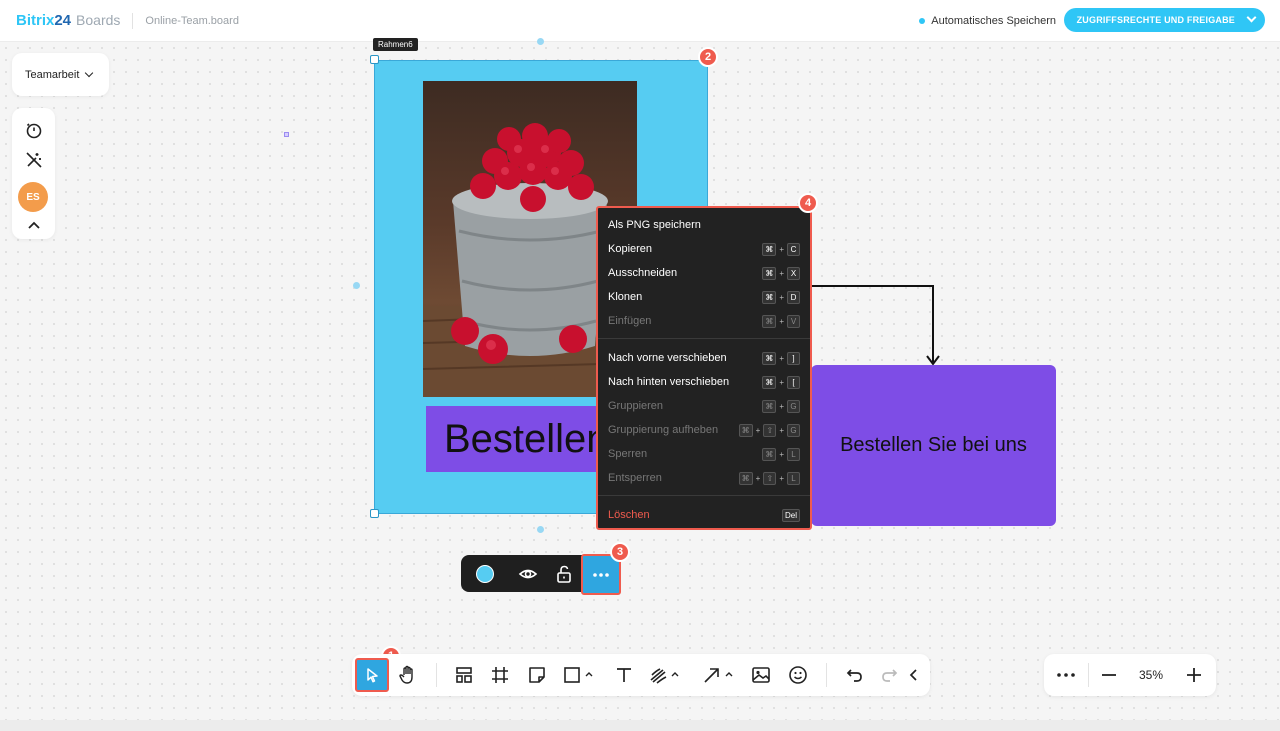  I want to click on sticky-note-text: Bestellen Sie bei uns, so click(933, 445).